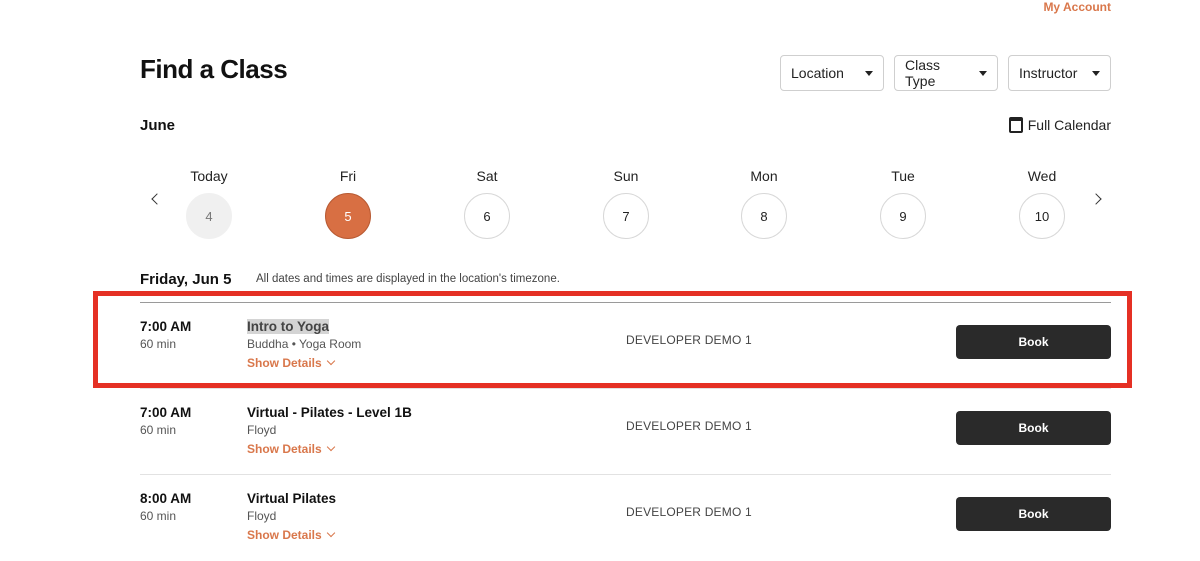 The image size is (1200, 561). What do you see at coordinates (348, 216) in the screenshot?
I see `day-number: 5` at bounding box center [348, 216].